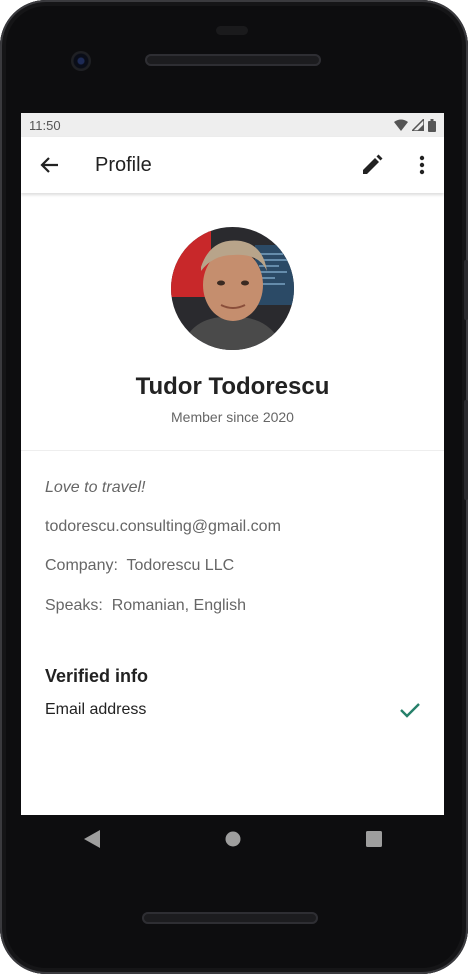 The width and height of the screenshot is (468, 974). I want to click on nav-home-button, so click(233, 839).